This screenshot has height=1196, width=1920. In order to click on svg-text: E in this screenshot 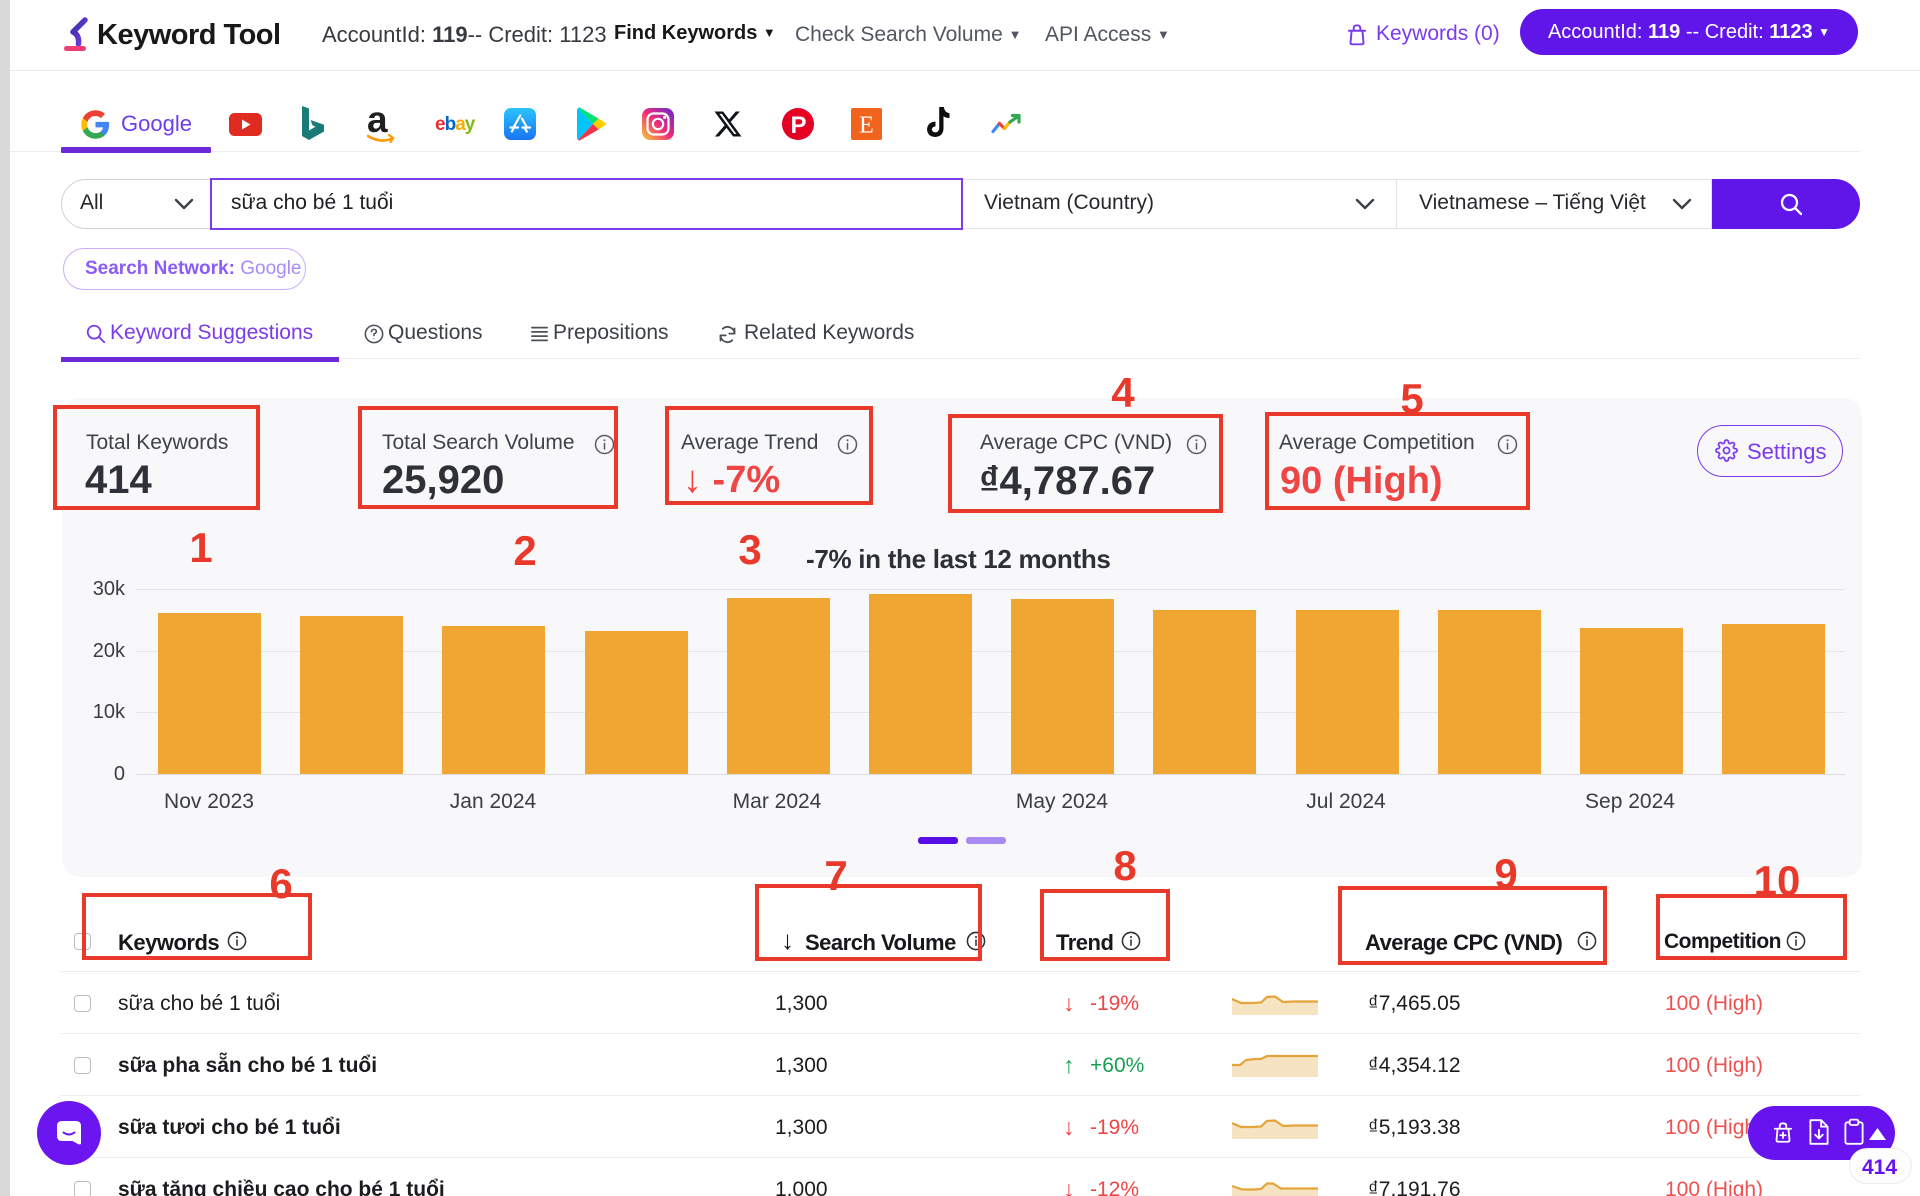, I will do `click(866, 126)`.